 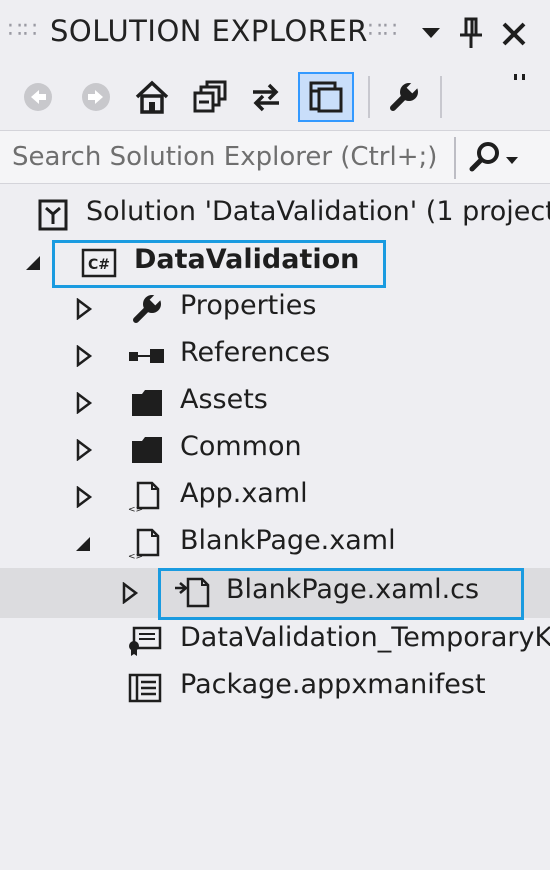 I want to click on tree-item-label: App.xaml, so click(x=244, y=493).